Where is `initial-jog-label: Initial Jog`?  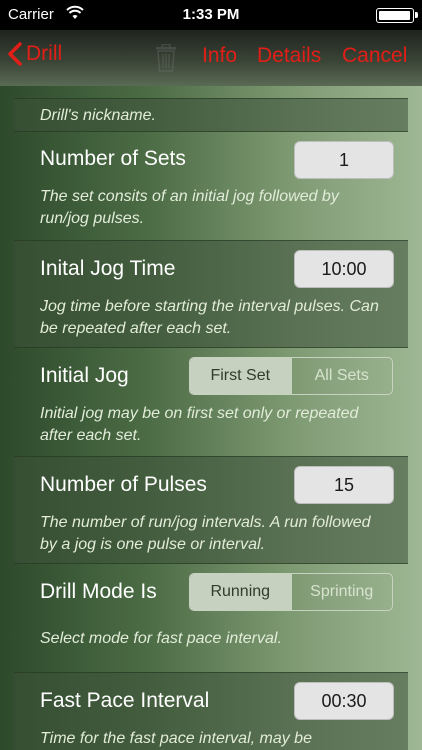 initial-jog-label: Initial Jog is located at coordinates (84, 375).